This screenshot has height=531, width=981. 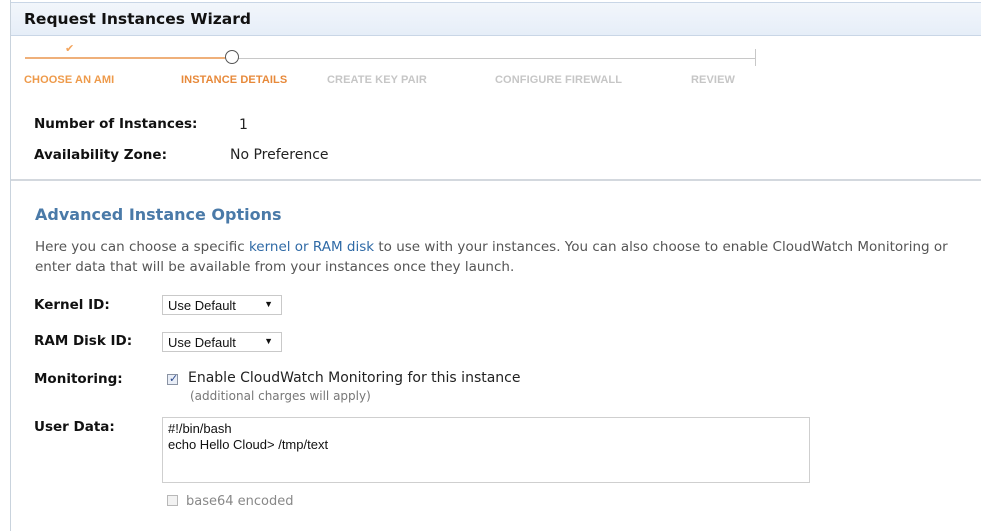 I want to click on progress-line-complete, so click(x=125, y=58).